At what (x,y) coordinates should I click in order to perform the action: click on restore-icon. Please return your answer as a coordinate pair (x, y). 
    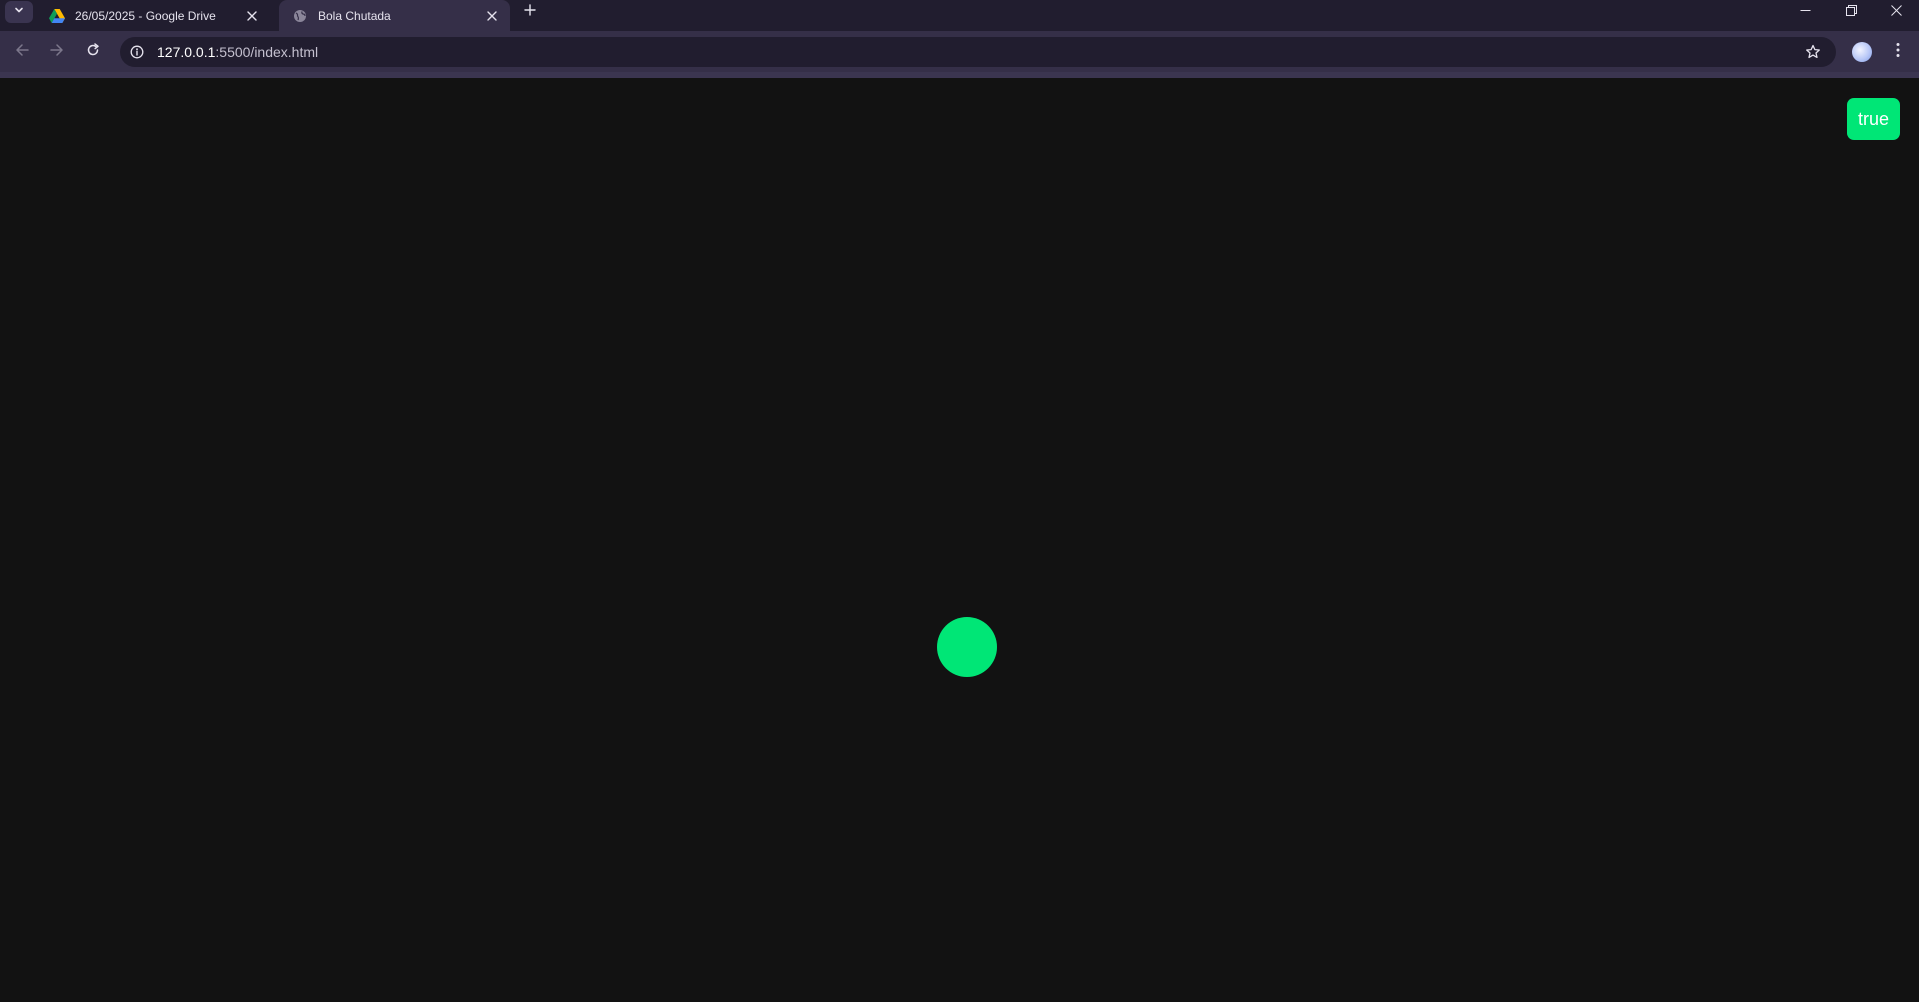
    Looking at the image, I should click on (1851, 12).